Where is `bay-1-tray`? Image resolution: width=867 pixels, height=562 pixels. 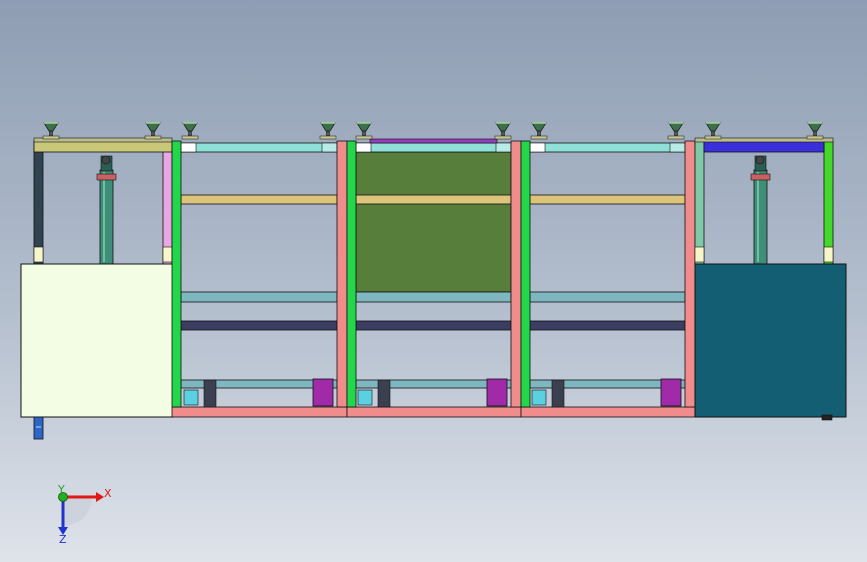 bay-1-tray is located at coordinates (259, 325).